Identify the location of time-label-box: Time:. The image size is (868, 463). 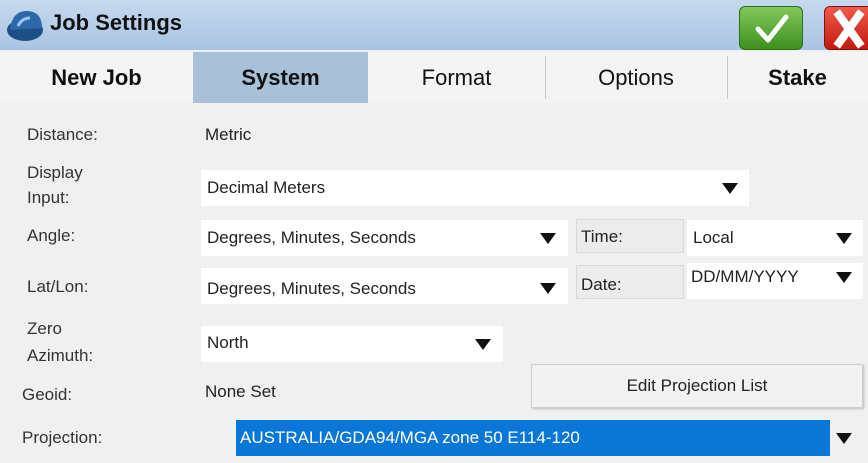
(630, 236).